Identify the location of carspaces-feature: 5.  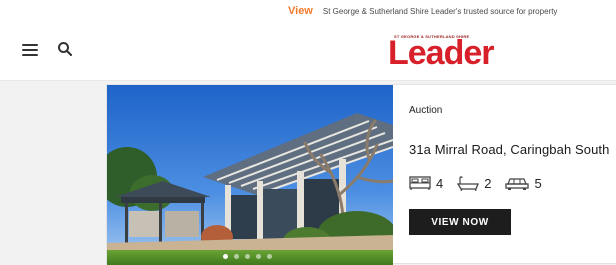
(523, 183).